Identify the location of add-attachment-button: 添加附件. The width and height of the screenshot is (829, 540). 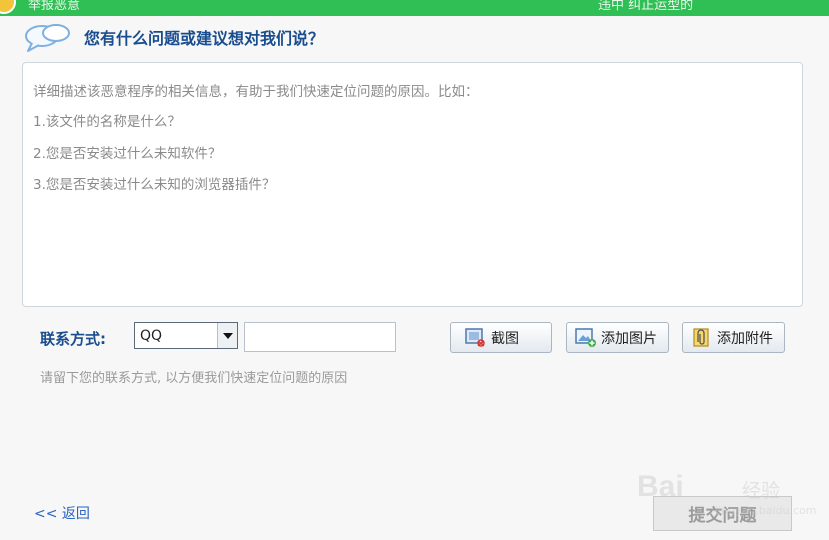
(733, 337).